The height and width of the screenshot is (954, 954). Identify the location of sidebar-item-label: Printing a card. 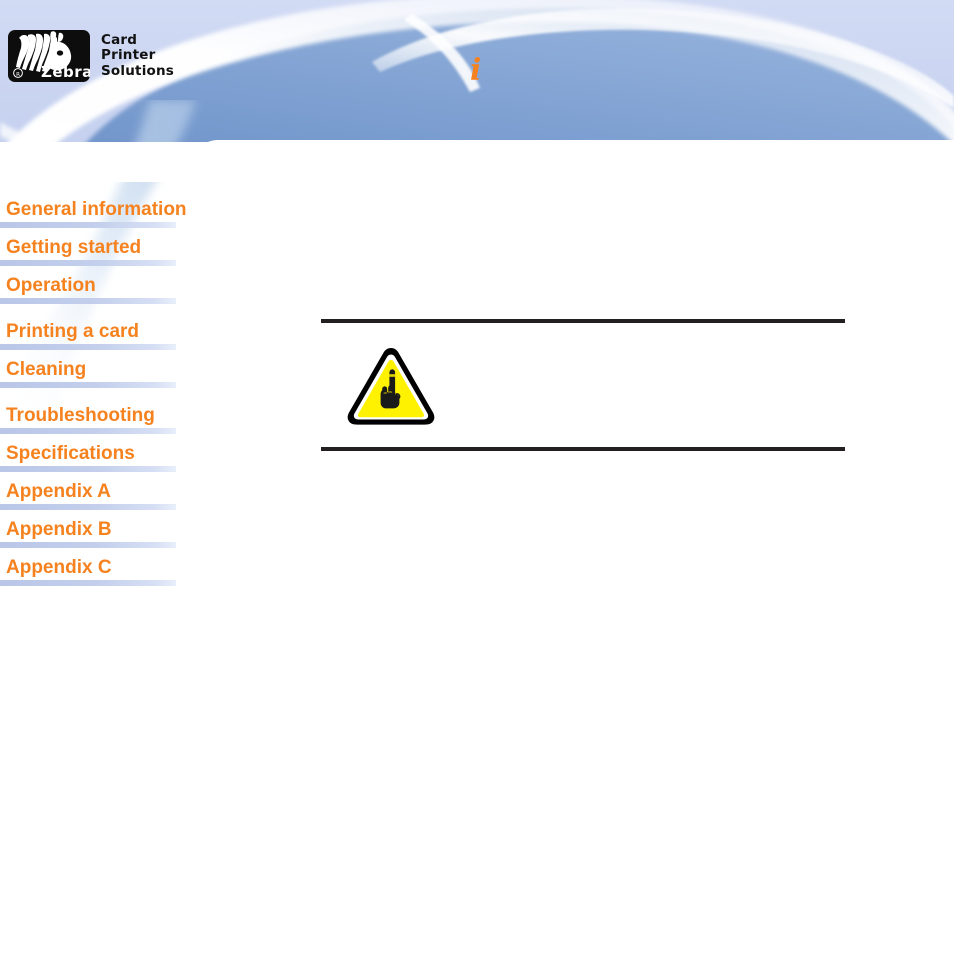
(73, 331).